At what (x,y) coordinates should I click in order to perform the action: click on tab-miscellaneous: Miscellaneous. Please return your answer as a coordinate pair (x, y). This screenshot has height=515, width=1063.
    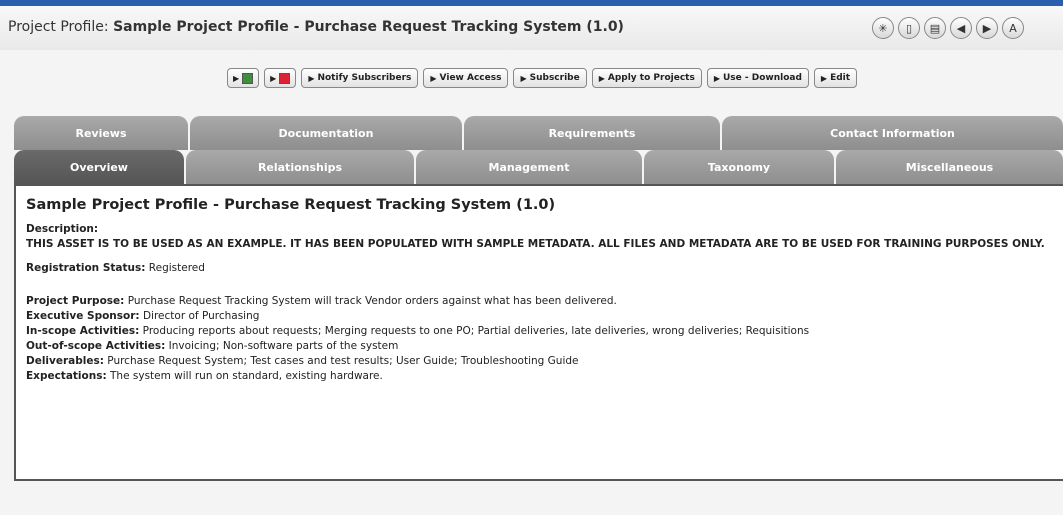
    Looking at the image, I should click on (949, 167).